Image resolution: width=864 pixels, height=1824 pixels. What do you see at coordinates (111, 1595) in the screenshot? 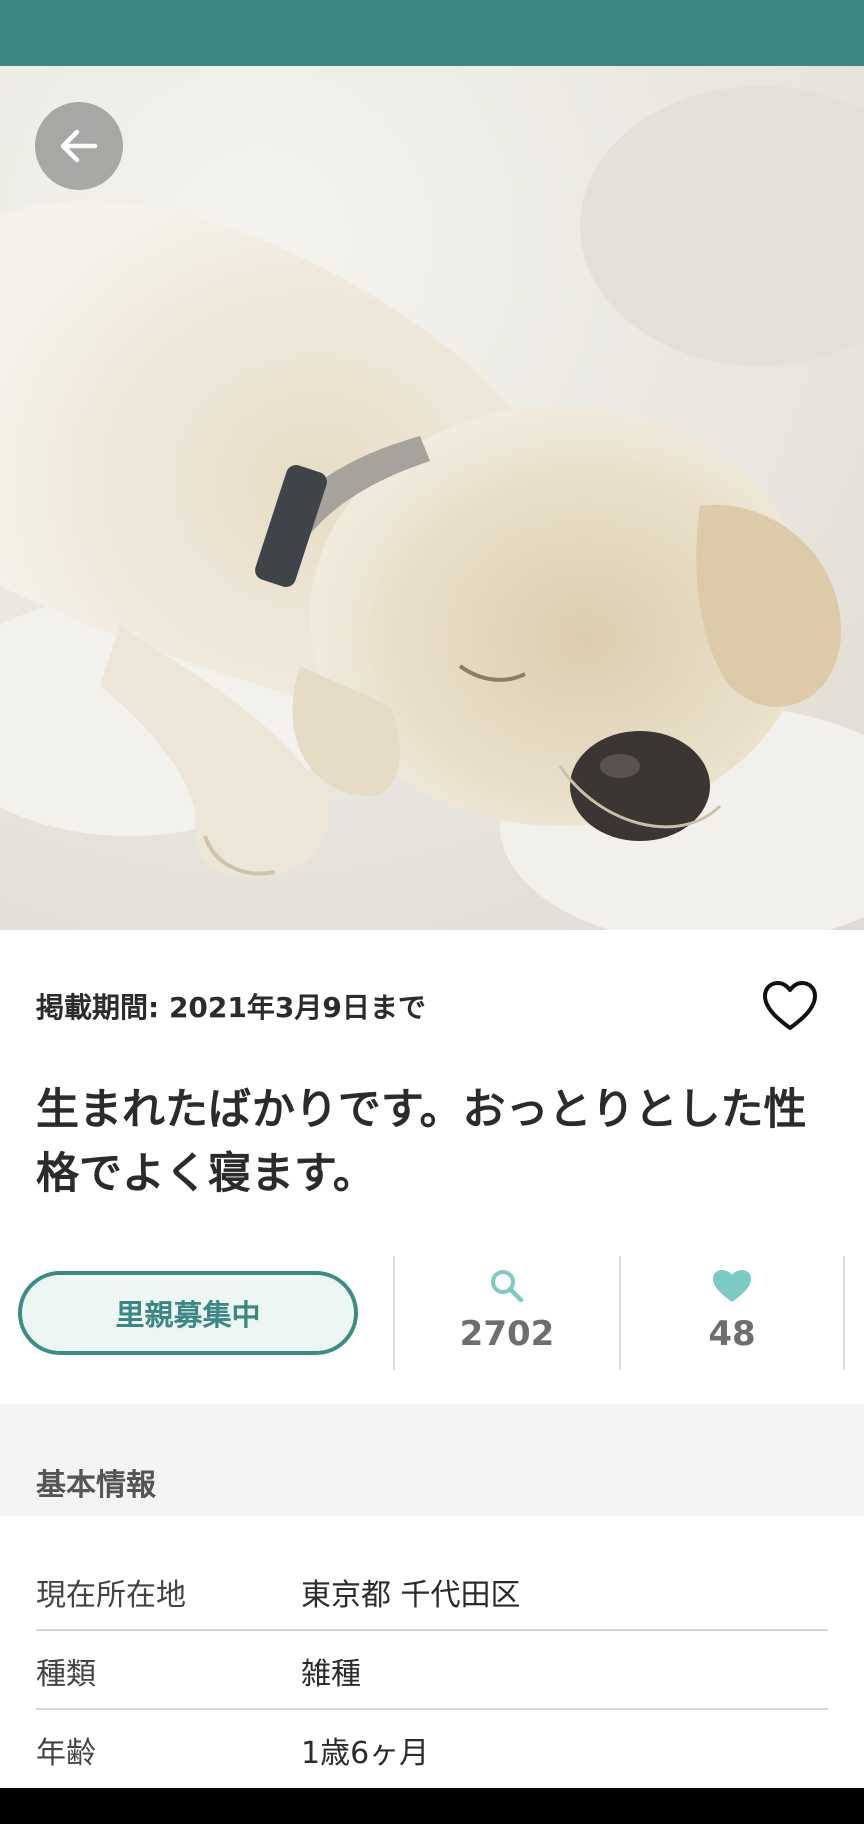
I see `info-key: 現在所在地` at bounding box center [111, 1595].